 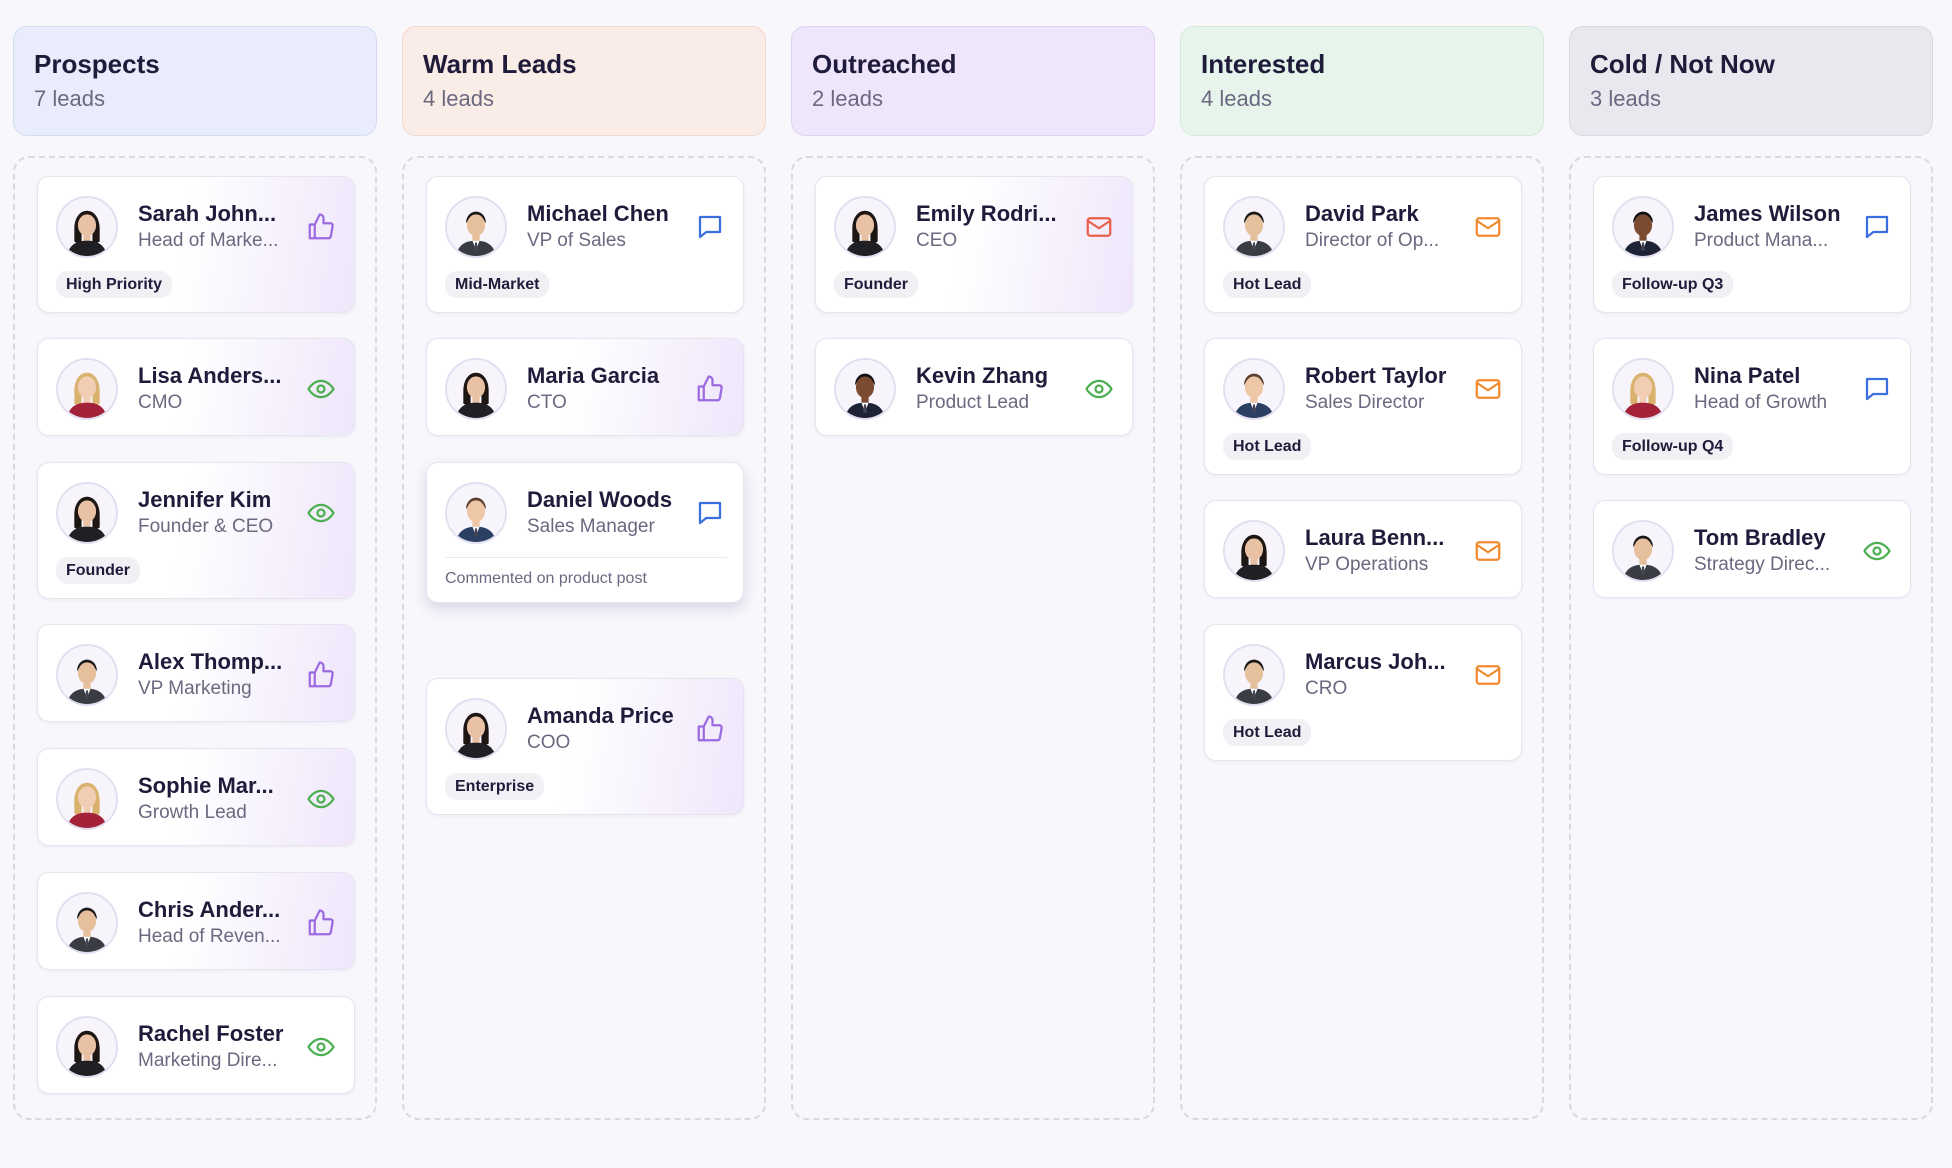 I want to click on lead-card: Jennifer Kim Founder & CEO Founder, so click(x=196, y=531).